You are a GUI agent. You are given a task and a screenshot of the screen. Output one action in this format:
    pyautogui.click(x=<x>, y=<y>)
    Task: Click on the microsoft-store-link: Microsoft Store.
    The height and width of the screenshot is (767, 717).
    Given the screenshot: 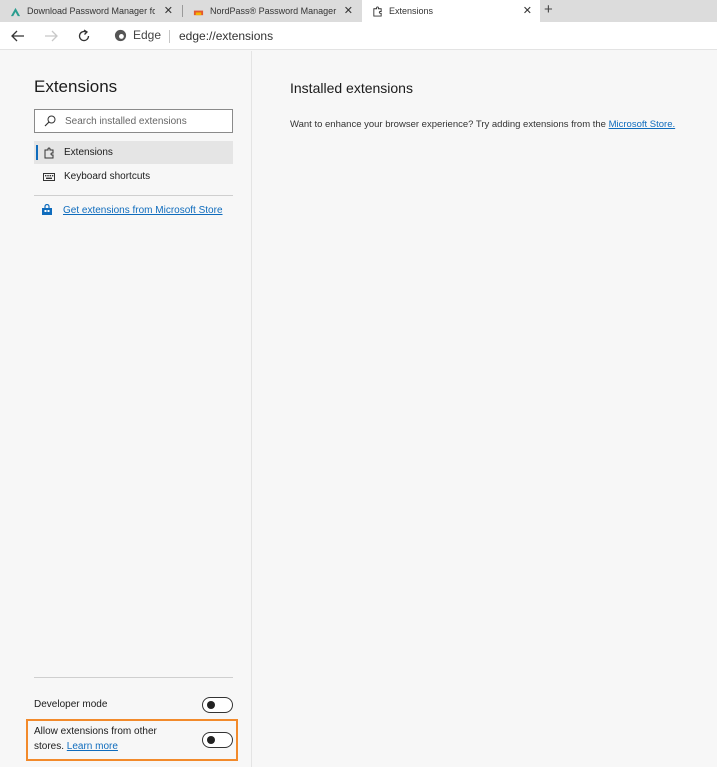 What is the action you would take?
    pyautogui.click(x=642, y=124)
    